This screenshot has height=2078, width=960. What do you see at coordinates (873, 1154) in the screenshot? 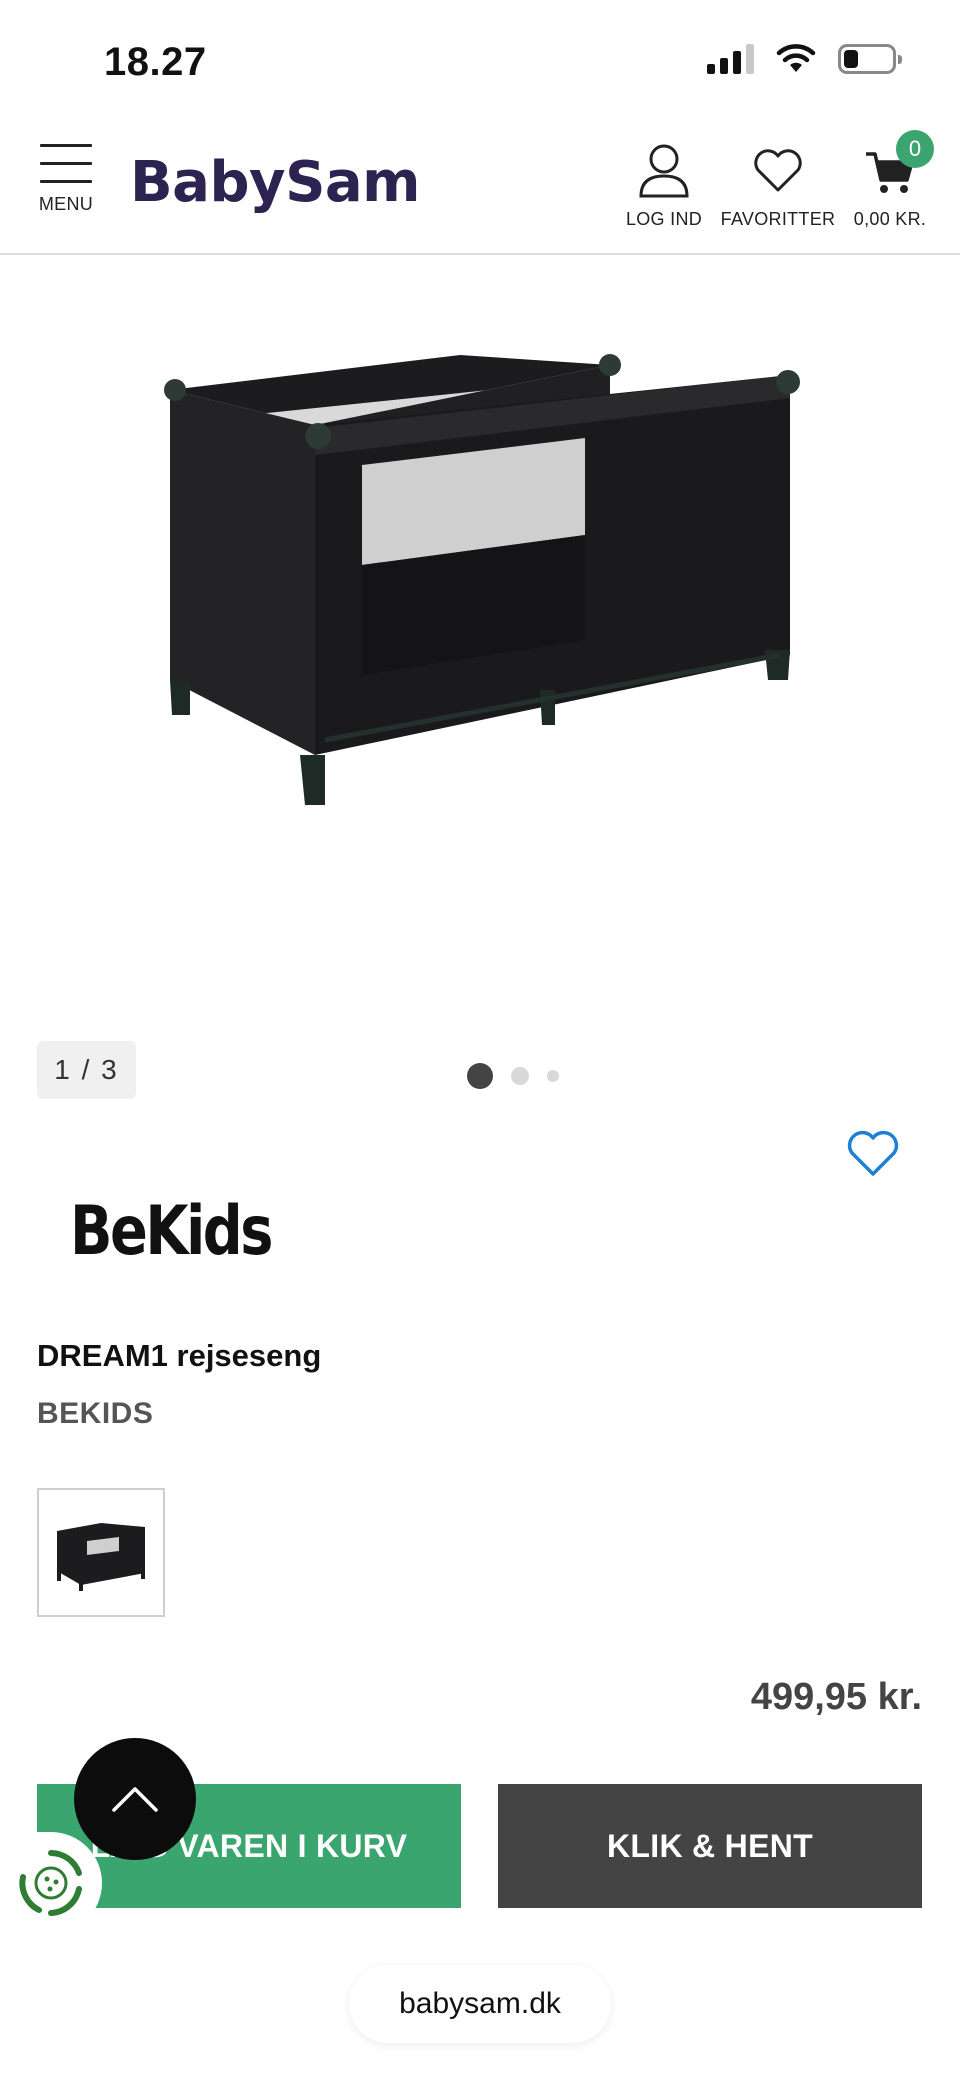
I see `add-to-favorites-heart-icon` at bounding box center [873, 1154].